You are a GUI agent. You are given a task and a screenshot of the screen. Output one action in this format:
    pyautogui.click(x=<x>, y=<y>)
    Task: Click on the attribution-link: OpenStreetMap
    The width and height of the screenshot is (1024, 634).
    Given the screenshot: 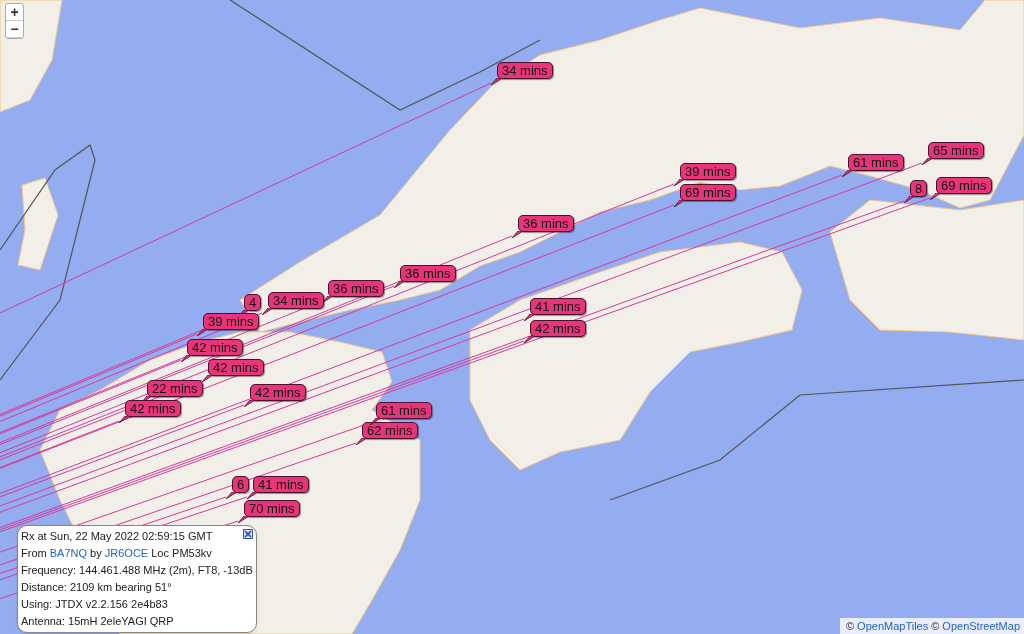 What is the action you would take?
    pyautogui.click(x=981, y=626)
    